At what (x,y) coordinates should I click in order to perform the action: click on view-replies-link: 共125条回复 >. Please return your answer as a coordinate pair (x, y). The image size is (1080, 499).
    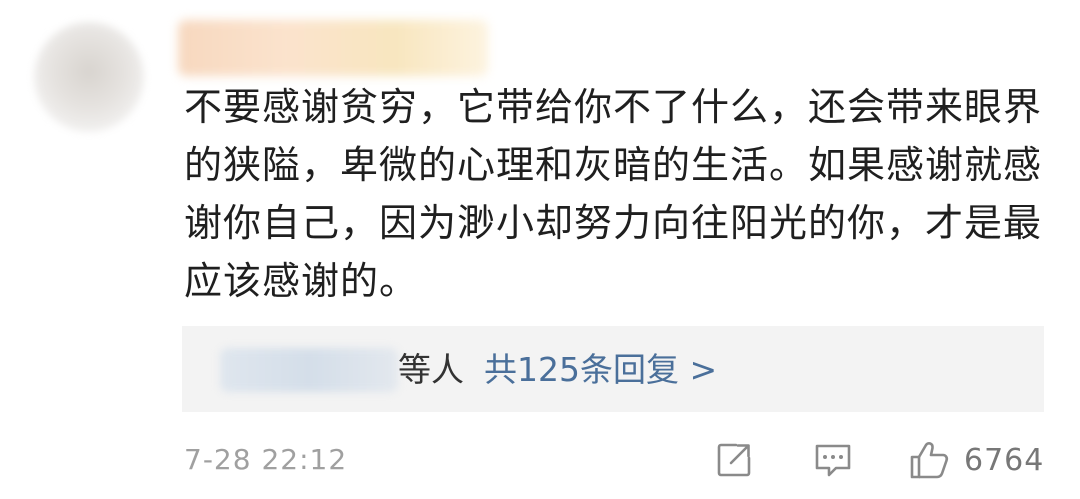
    Looking at the image, I should click on (600, 369).